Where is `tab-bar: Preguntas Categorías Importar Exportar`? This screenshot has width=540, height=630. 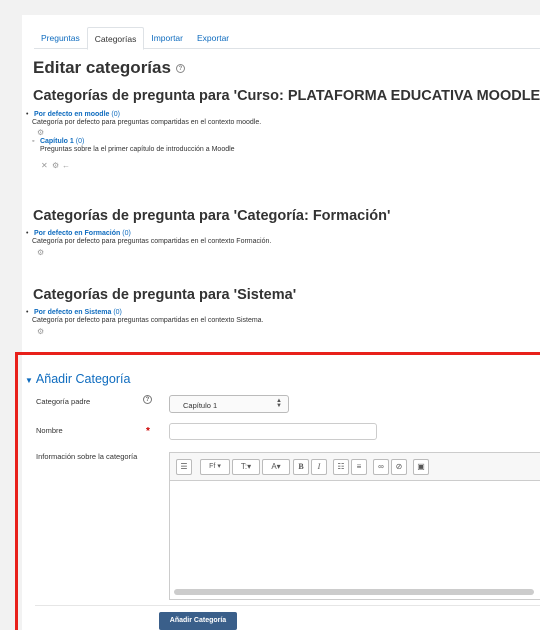
tab-bar: Preguntas Categorías Importar Exportar is located at coordinates (287, 38).